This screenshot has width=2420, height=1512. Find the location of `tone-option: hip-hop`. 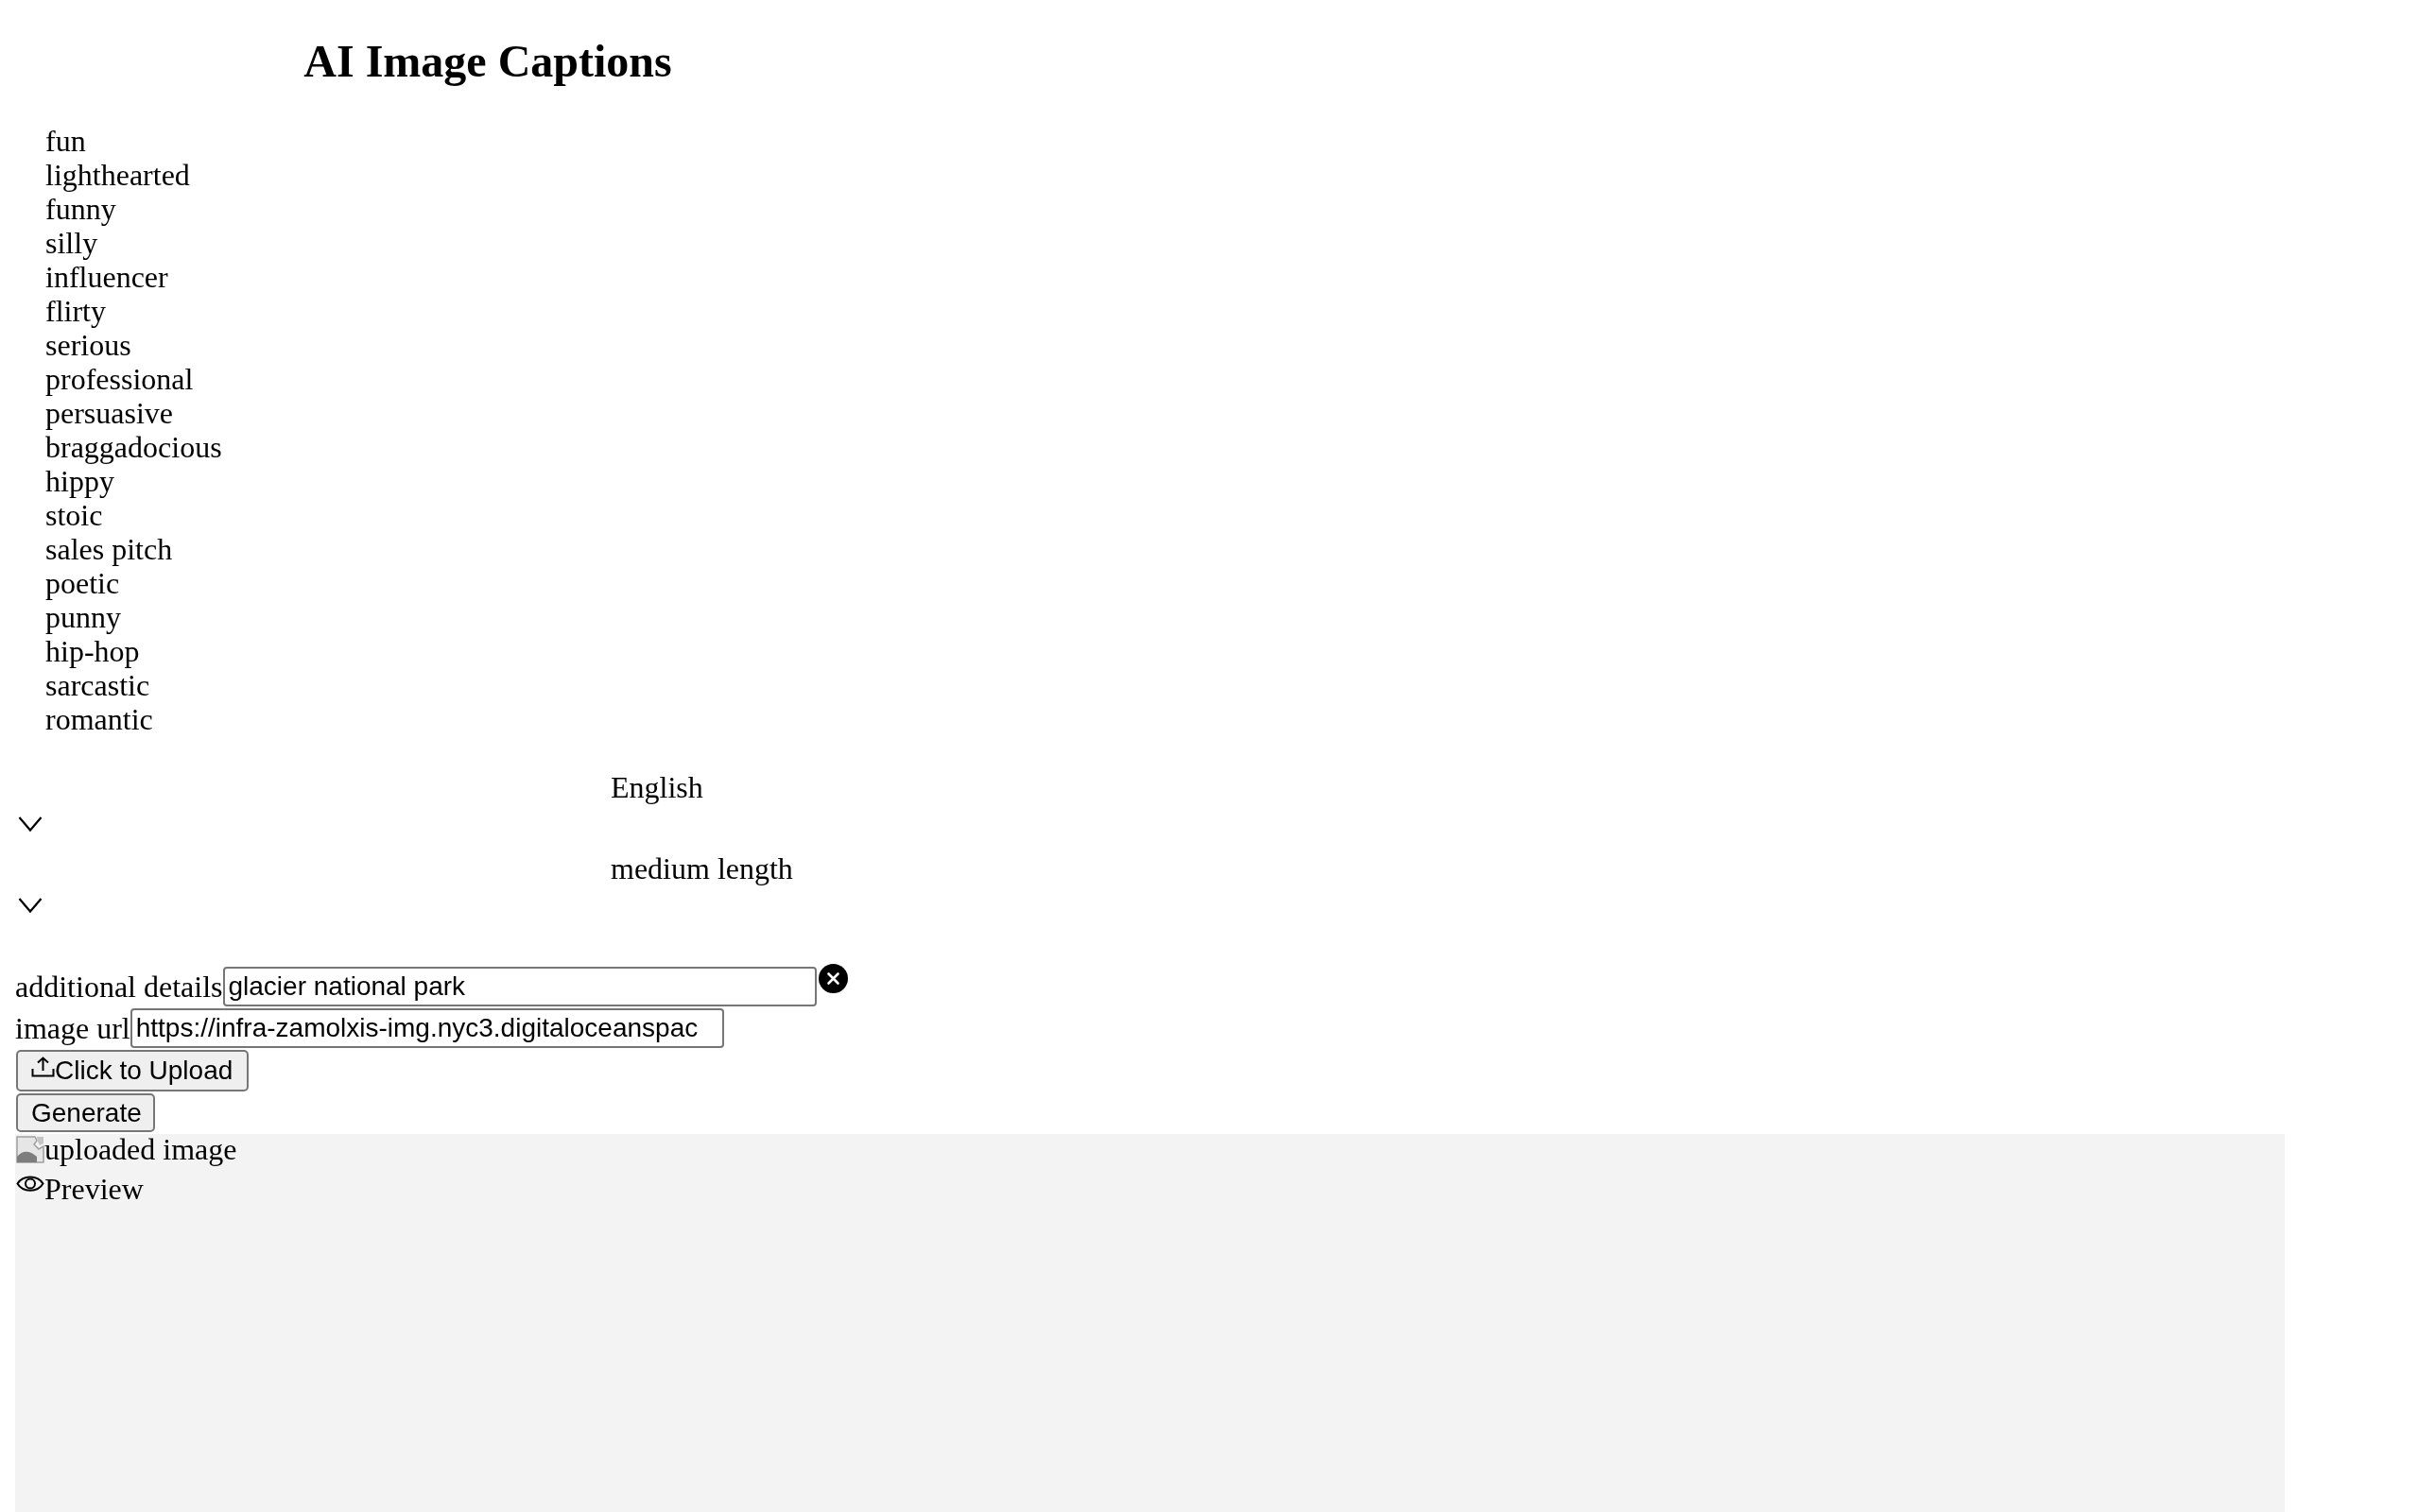

tone-option: hip-hop is located at coordinates (92, 651).